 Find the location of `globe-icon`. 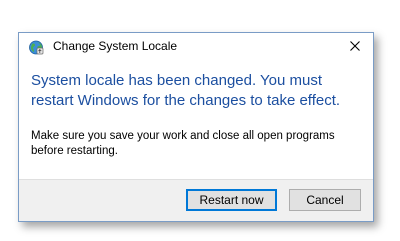

globe-icon is located at coordinates (36, 47).